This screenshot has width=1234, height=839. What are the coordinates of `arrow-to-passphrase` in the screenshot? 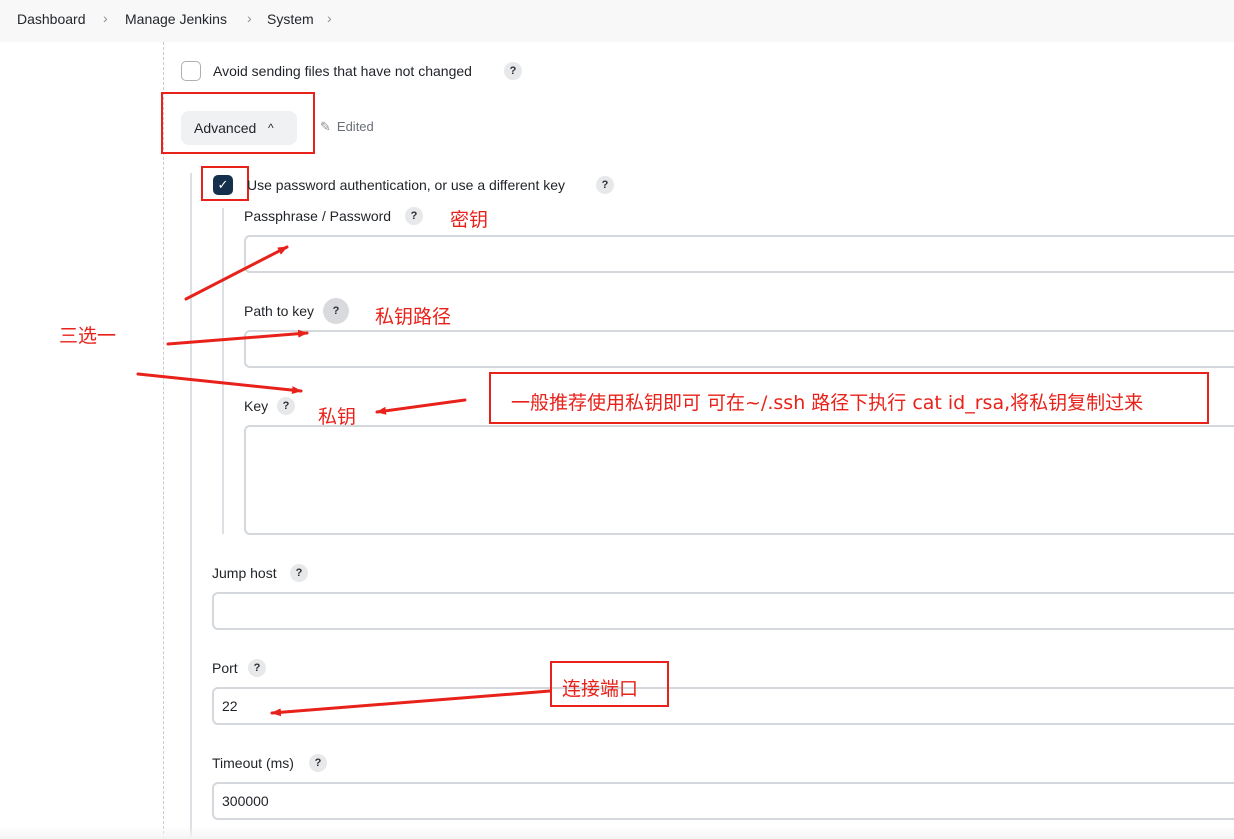 It's located at (236, 273).